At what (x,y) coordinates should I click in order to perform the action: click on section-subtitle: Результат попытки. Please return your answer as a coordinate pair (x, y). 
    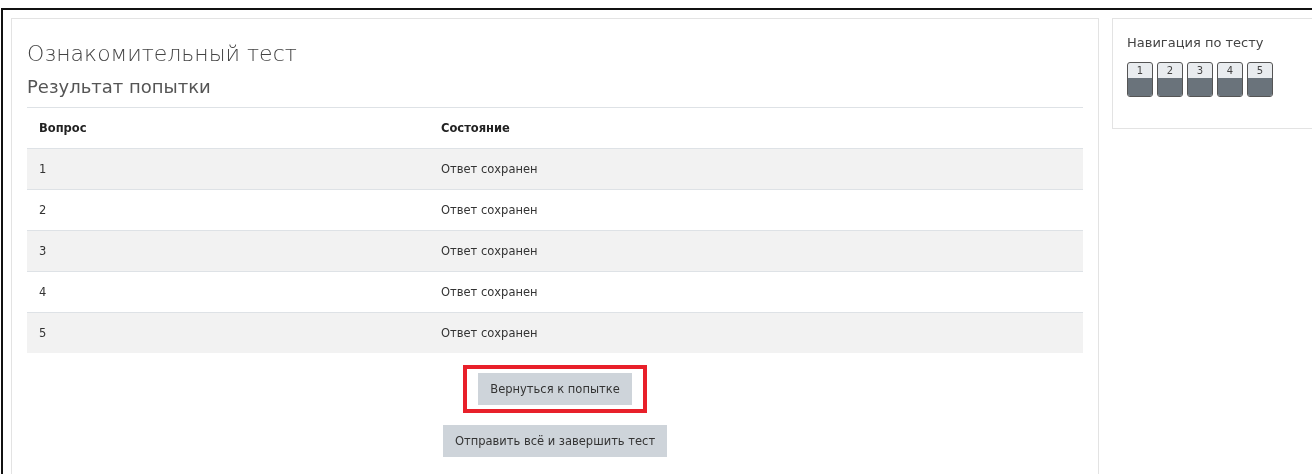
    Looking at the image, I should click on (555, 91).